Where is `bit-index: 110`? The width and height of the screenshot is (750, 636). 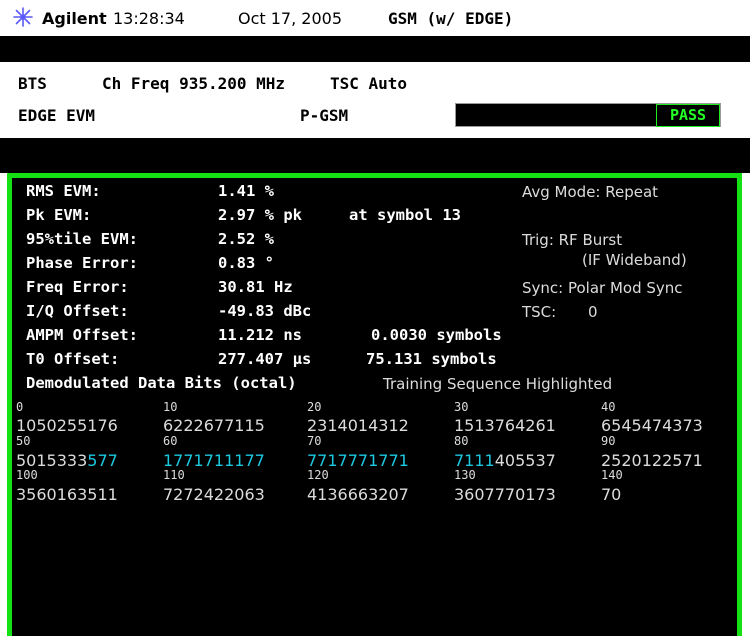
bit-index: 110 is located at coordinates (174, 475).